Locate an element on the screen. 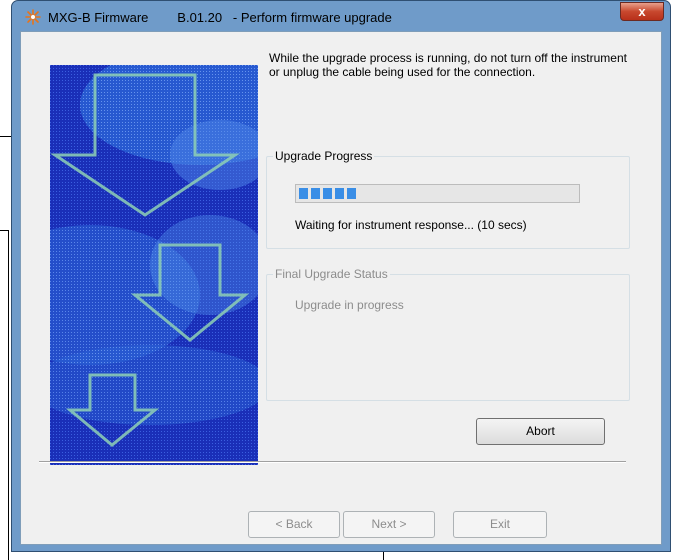 The width and height of the screenshot is (682, 560). next-button-label: Next > is located at coordinates (389, 524).